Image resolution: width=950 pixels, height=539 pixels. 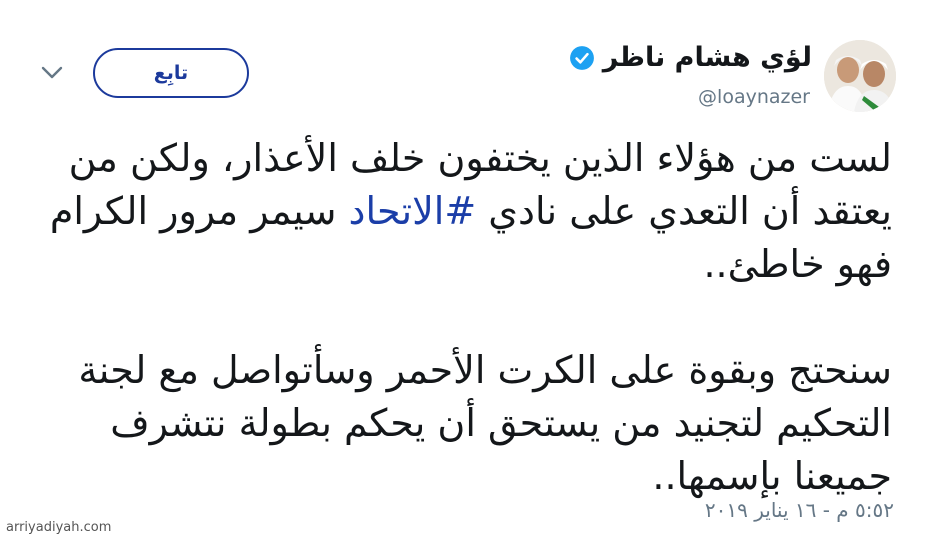 I want to click on watermark: arriyadiyah.com, so click(x=59, y=527).